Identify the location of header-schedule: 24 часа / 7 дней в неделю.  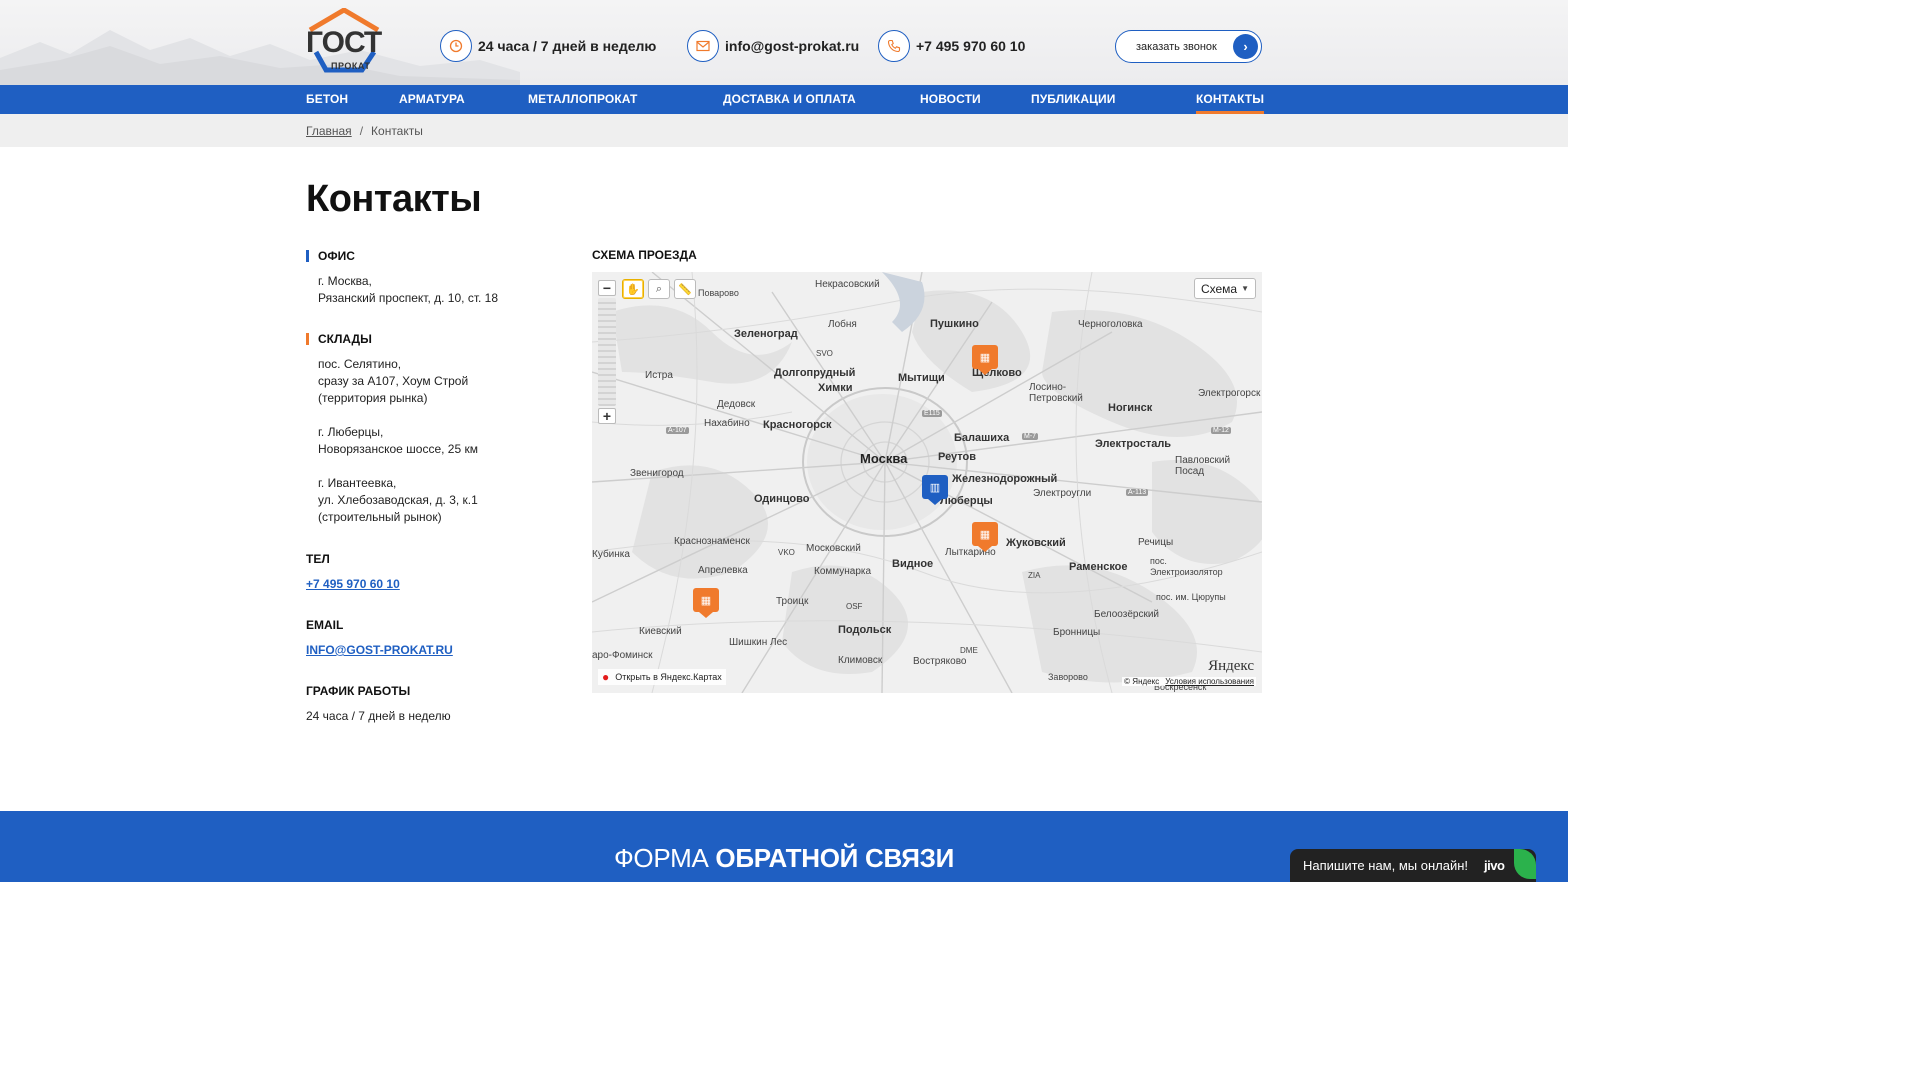
(548, 46).